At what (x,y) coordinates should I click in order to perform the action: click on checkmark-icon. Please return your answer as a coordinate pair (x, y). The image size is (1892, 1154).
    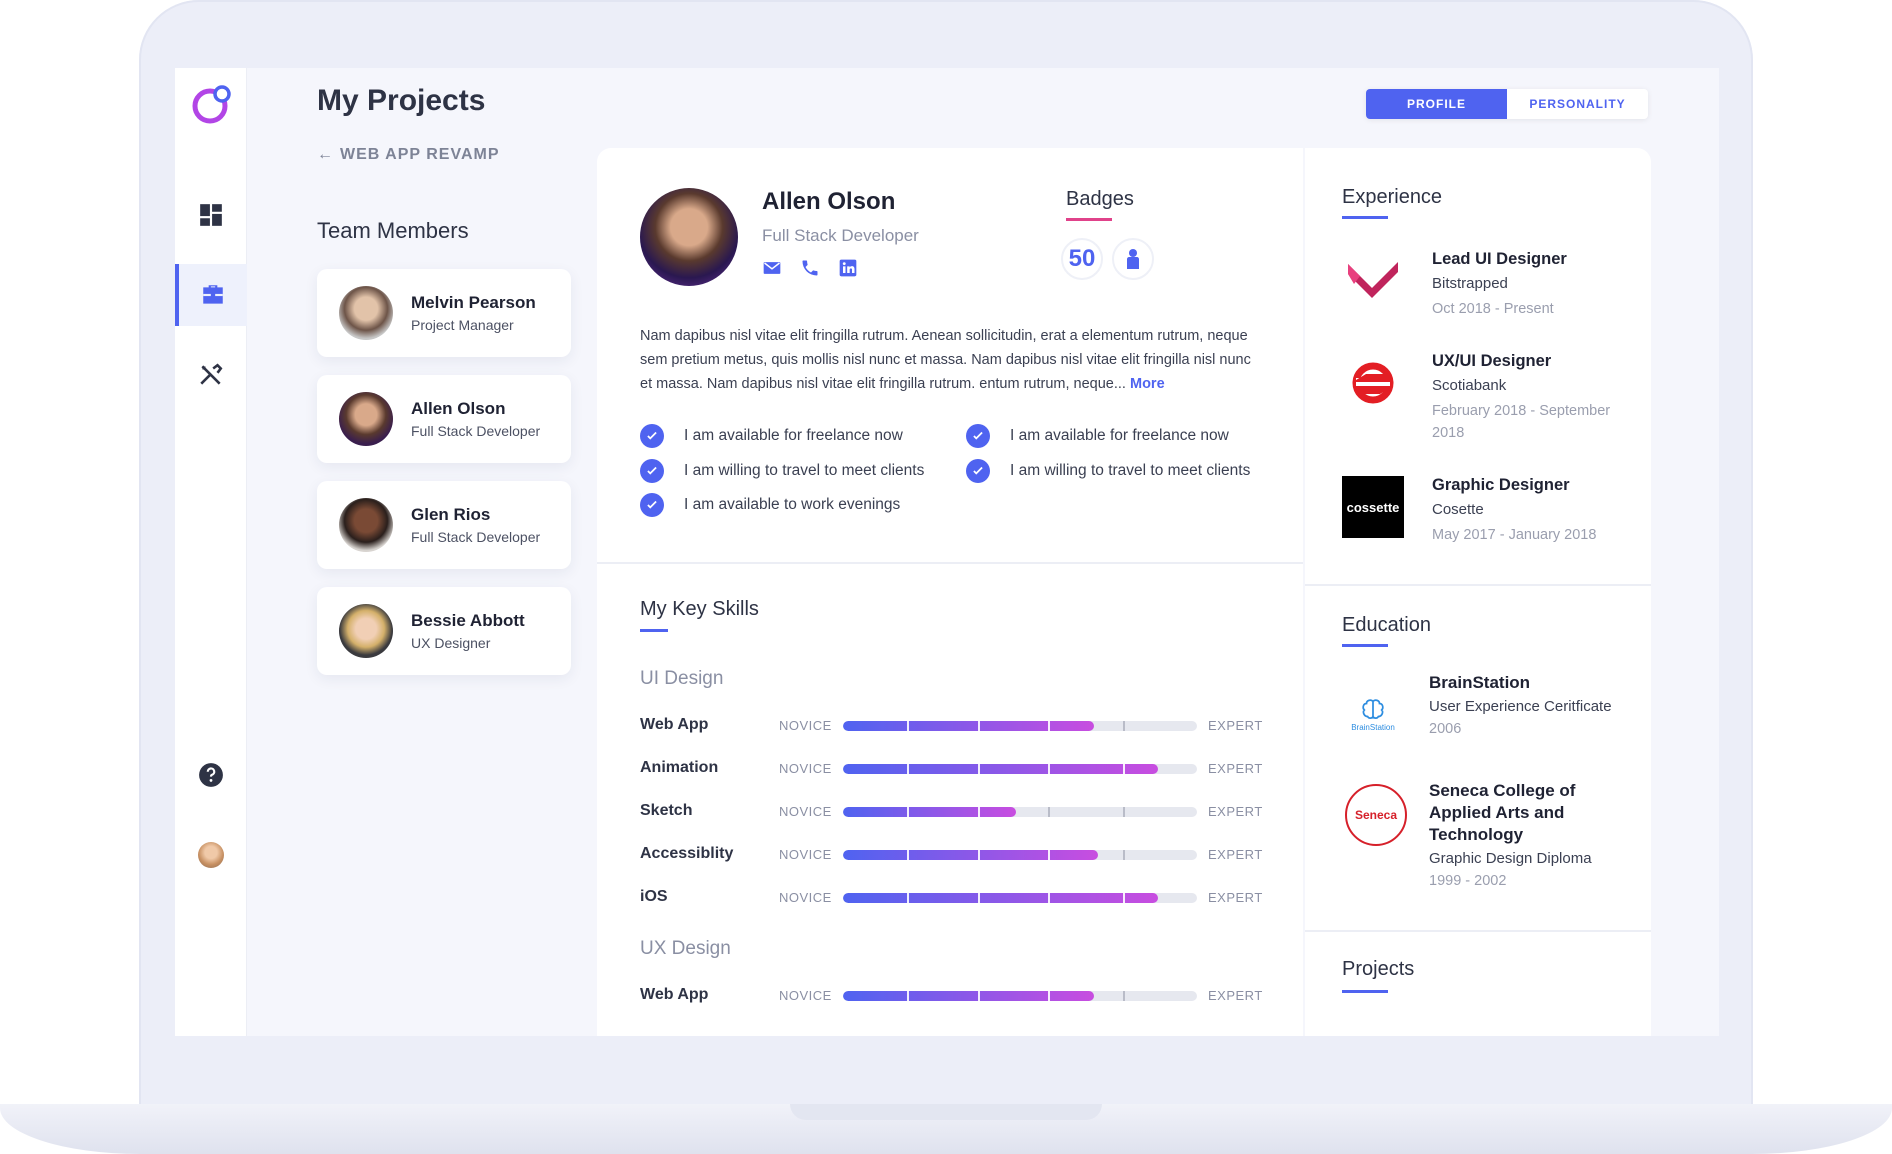
    Looking at the image, I should click on (978, 436).